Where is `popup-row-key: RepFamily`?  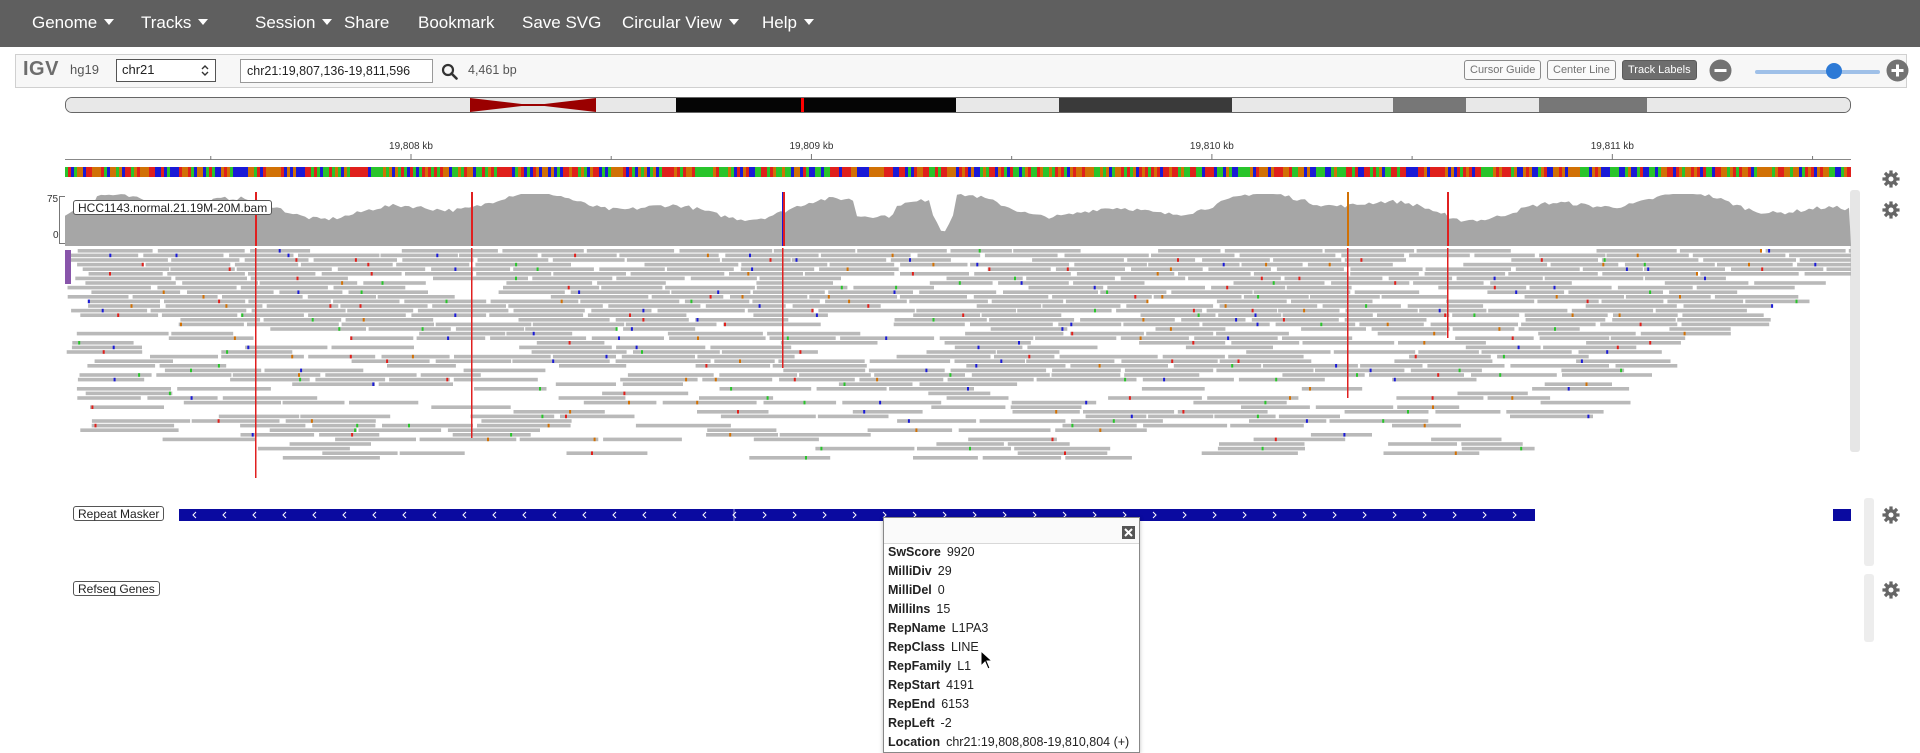
popup-row-key: RepFamily is located at coordinates (920, 666).